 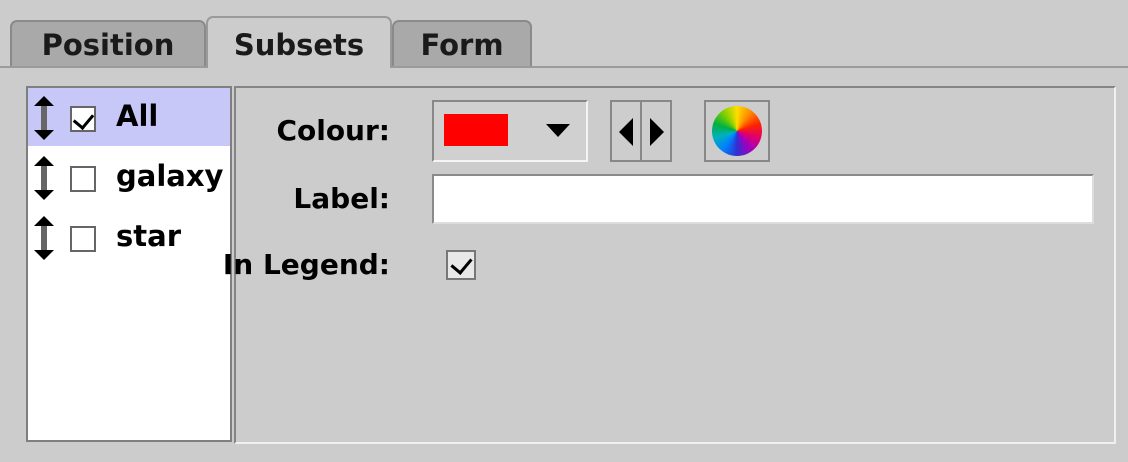 I want to click on chevron-down-icon, so click(x=558, y=130).